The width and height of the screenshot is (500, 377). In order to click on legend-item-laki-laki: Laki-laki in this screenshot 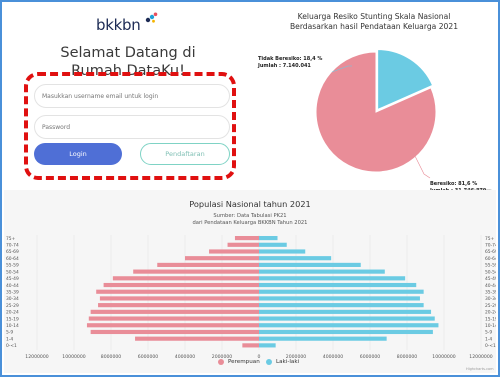, I will do `click(282, 362)`.